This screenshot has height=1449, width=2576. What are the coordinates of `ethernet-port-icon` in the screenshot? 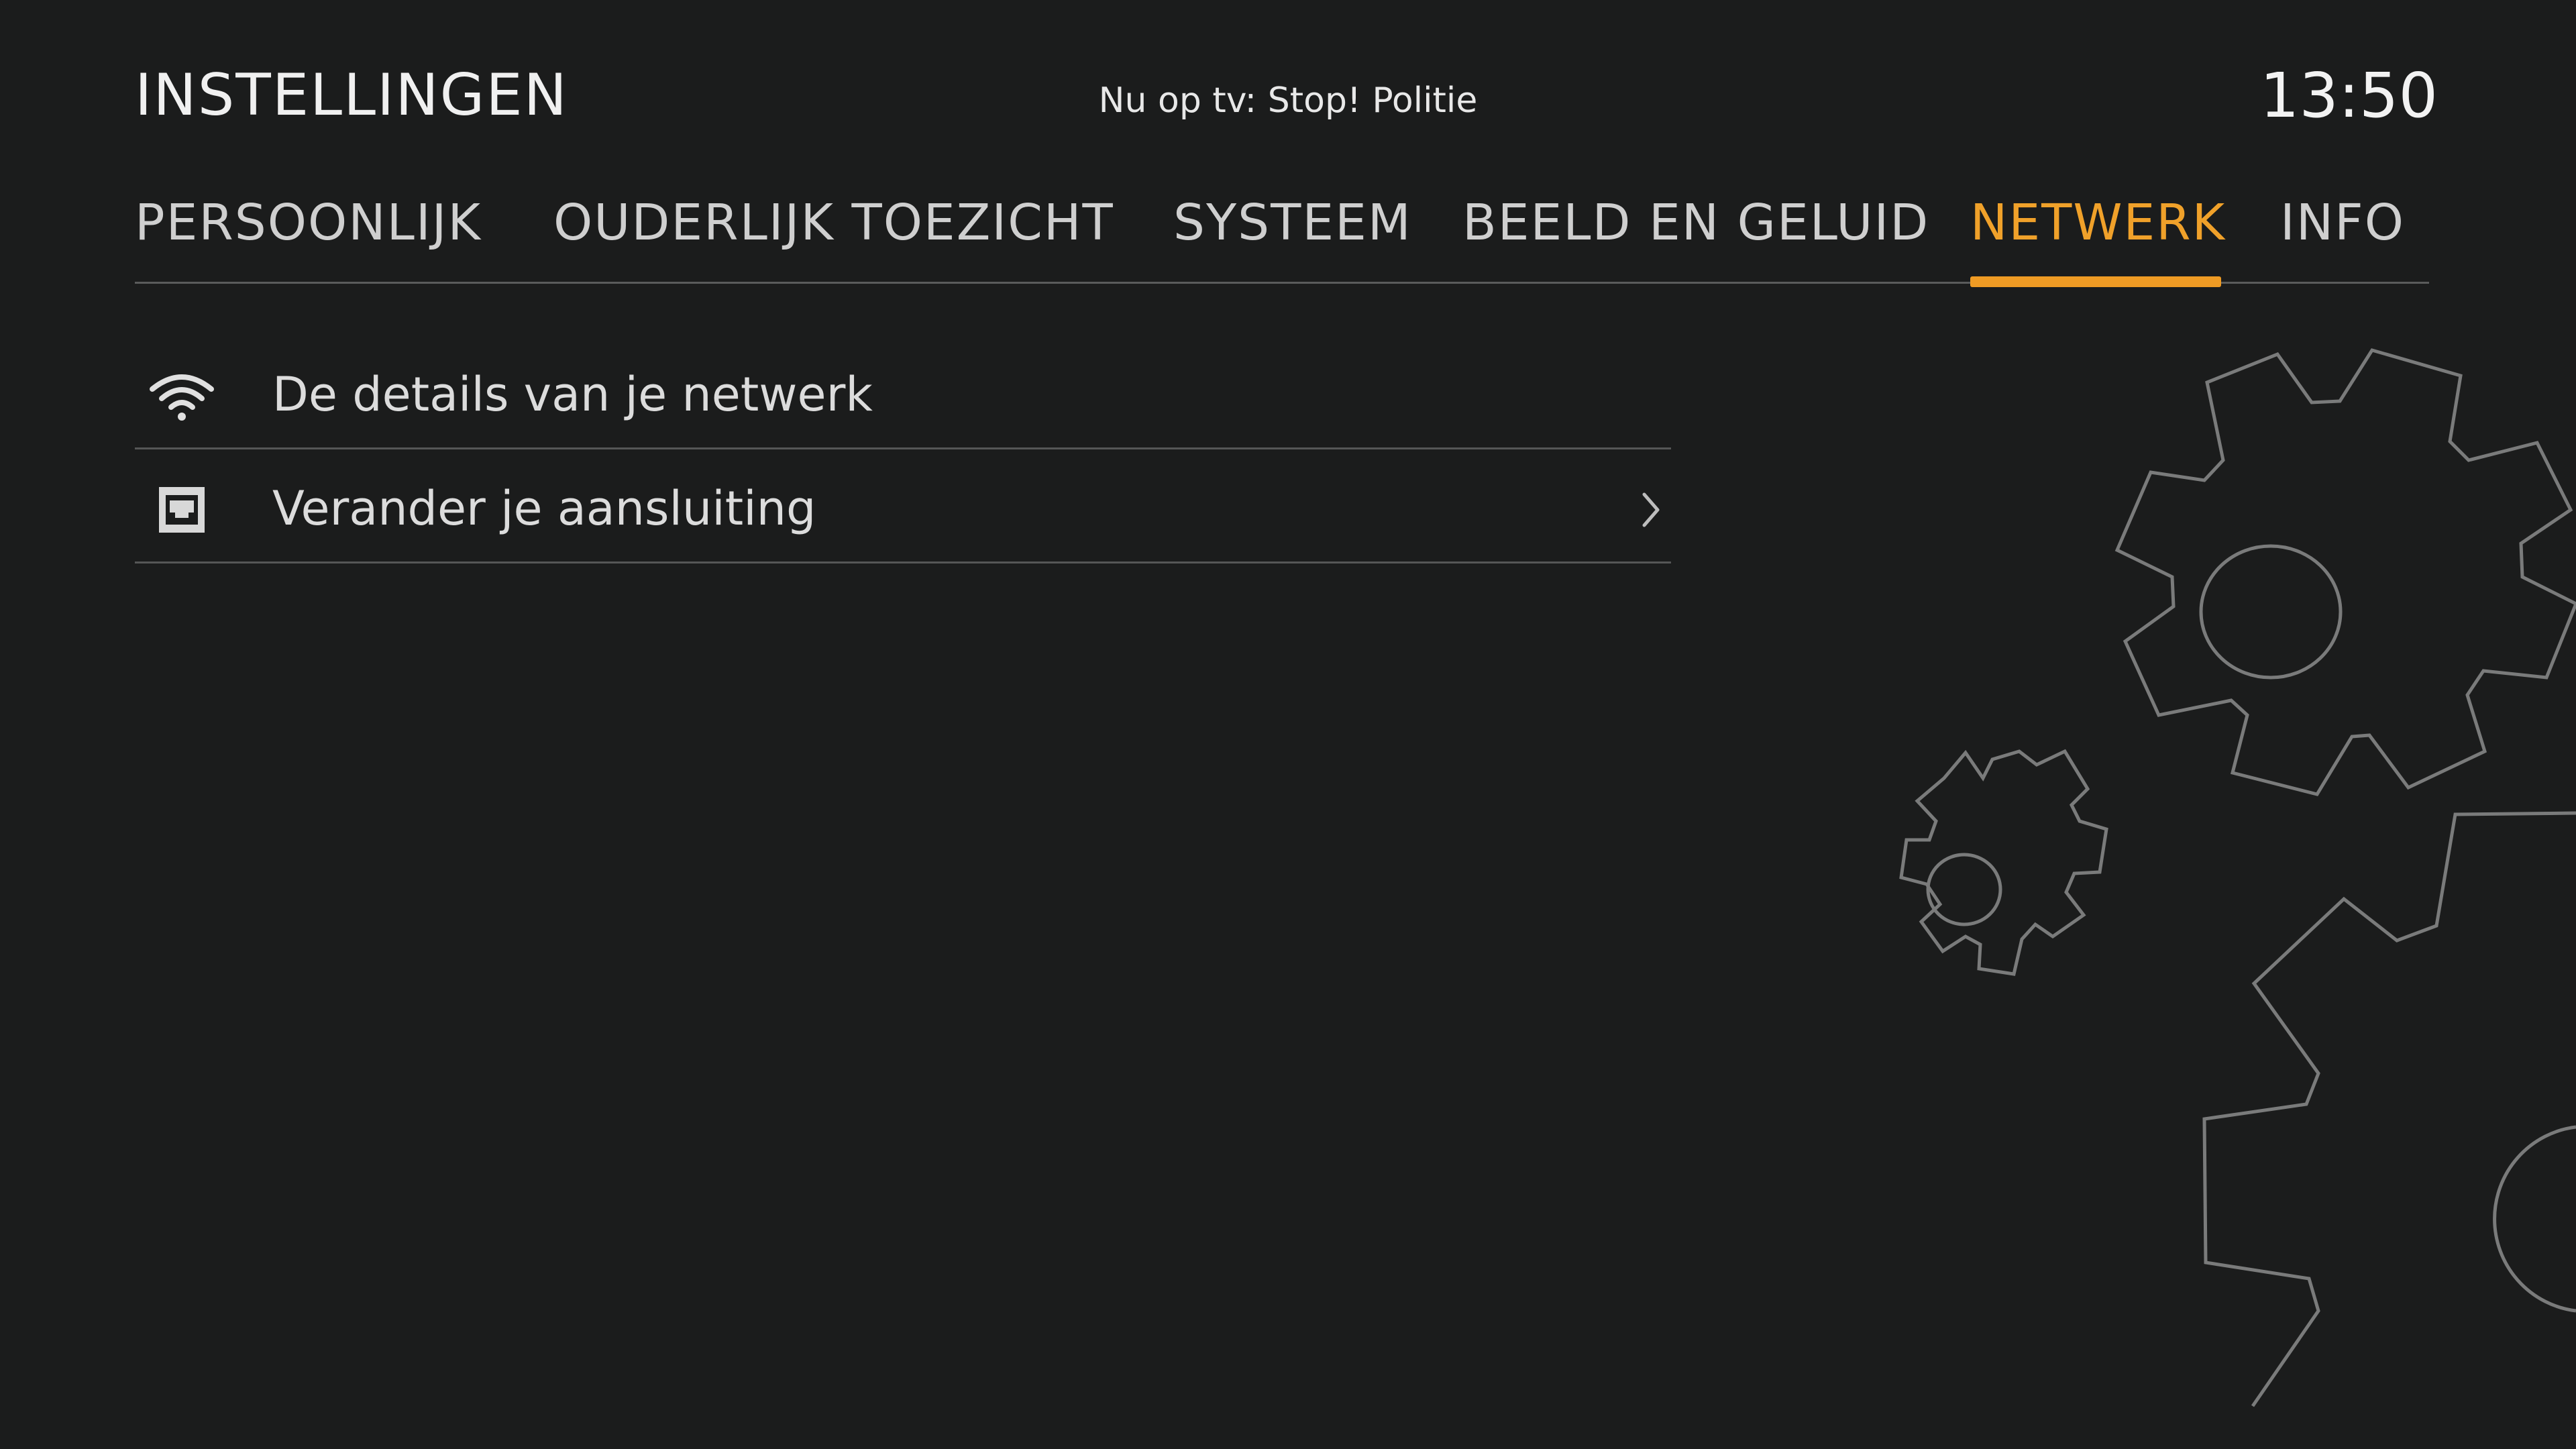 It's located at (182, 510).